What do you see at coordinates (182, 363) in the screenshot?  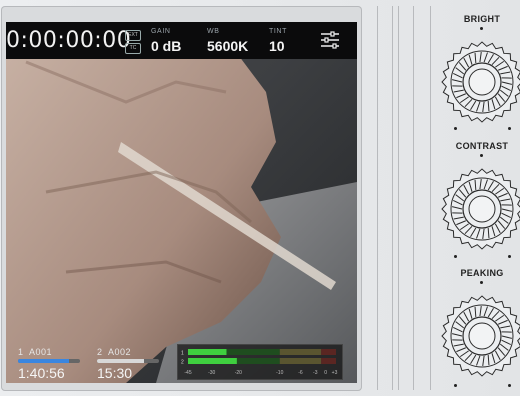 I see `meter-channel-label: 2` at bounding box center [182, 363].